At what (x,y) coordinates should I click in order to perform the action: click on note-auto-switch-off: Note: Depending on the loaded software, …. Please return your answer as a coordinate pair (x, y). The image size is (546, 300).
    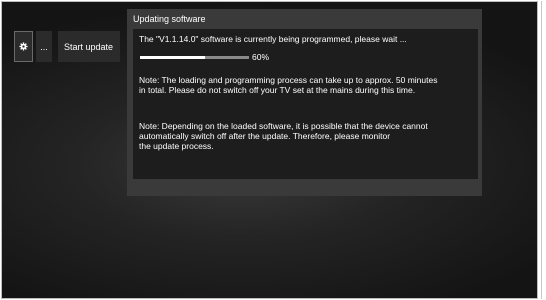
    Looking at the image, I should click on (283, 136).